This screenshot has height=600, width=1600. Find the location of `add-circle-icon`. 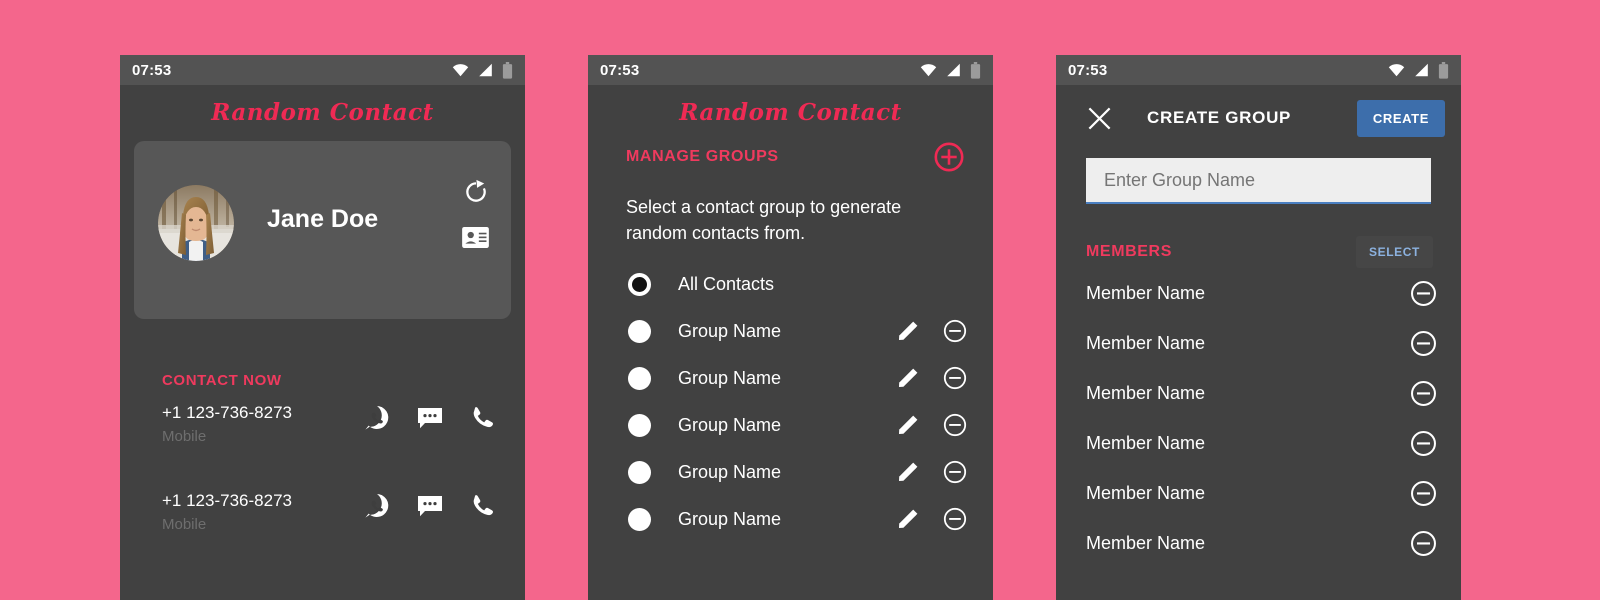

add-circle-icon is located at coordinates (949, 157).